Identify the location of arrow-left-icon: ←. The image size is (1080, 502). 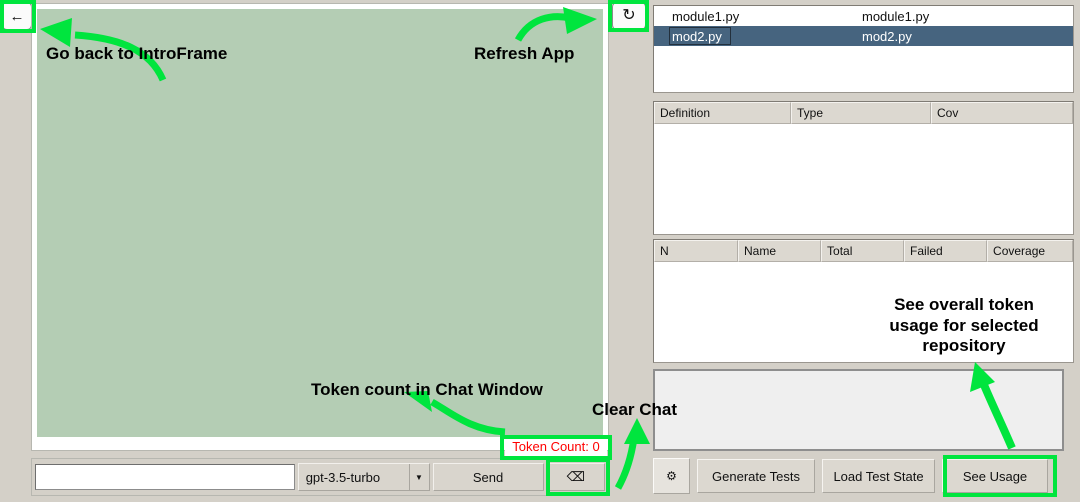
(17, 16).